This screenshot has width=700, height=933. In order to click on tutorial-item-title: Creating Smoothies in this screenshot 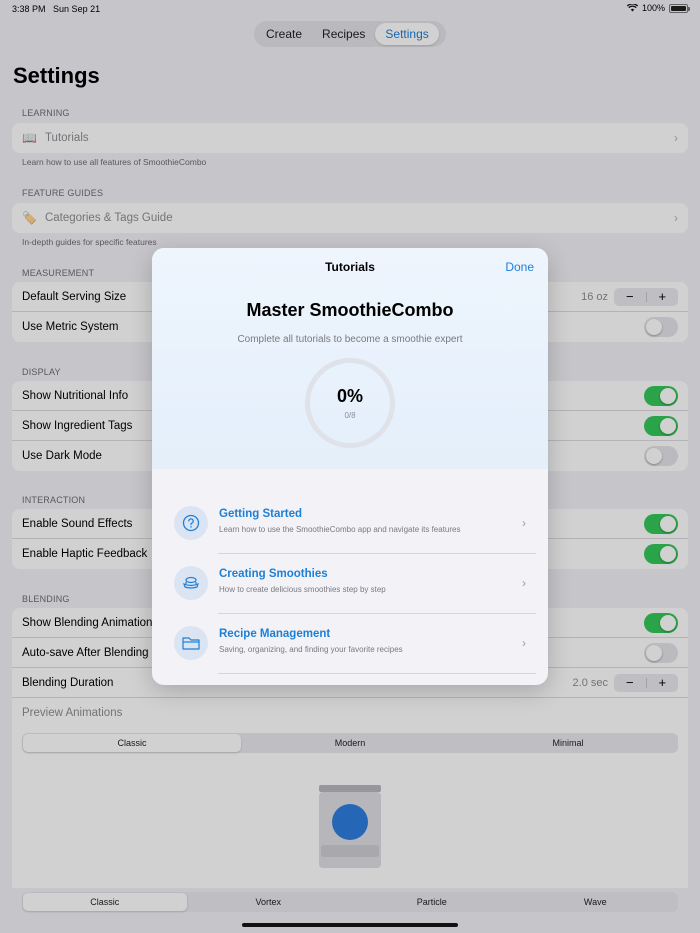, I will do `click(273, 574)`.